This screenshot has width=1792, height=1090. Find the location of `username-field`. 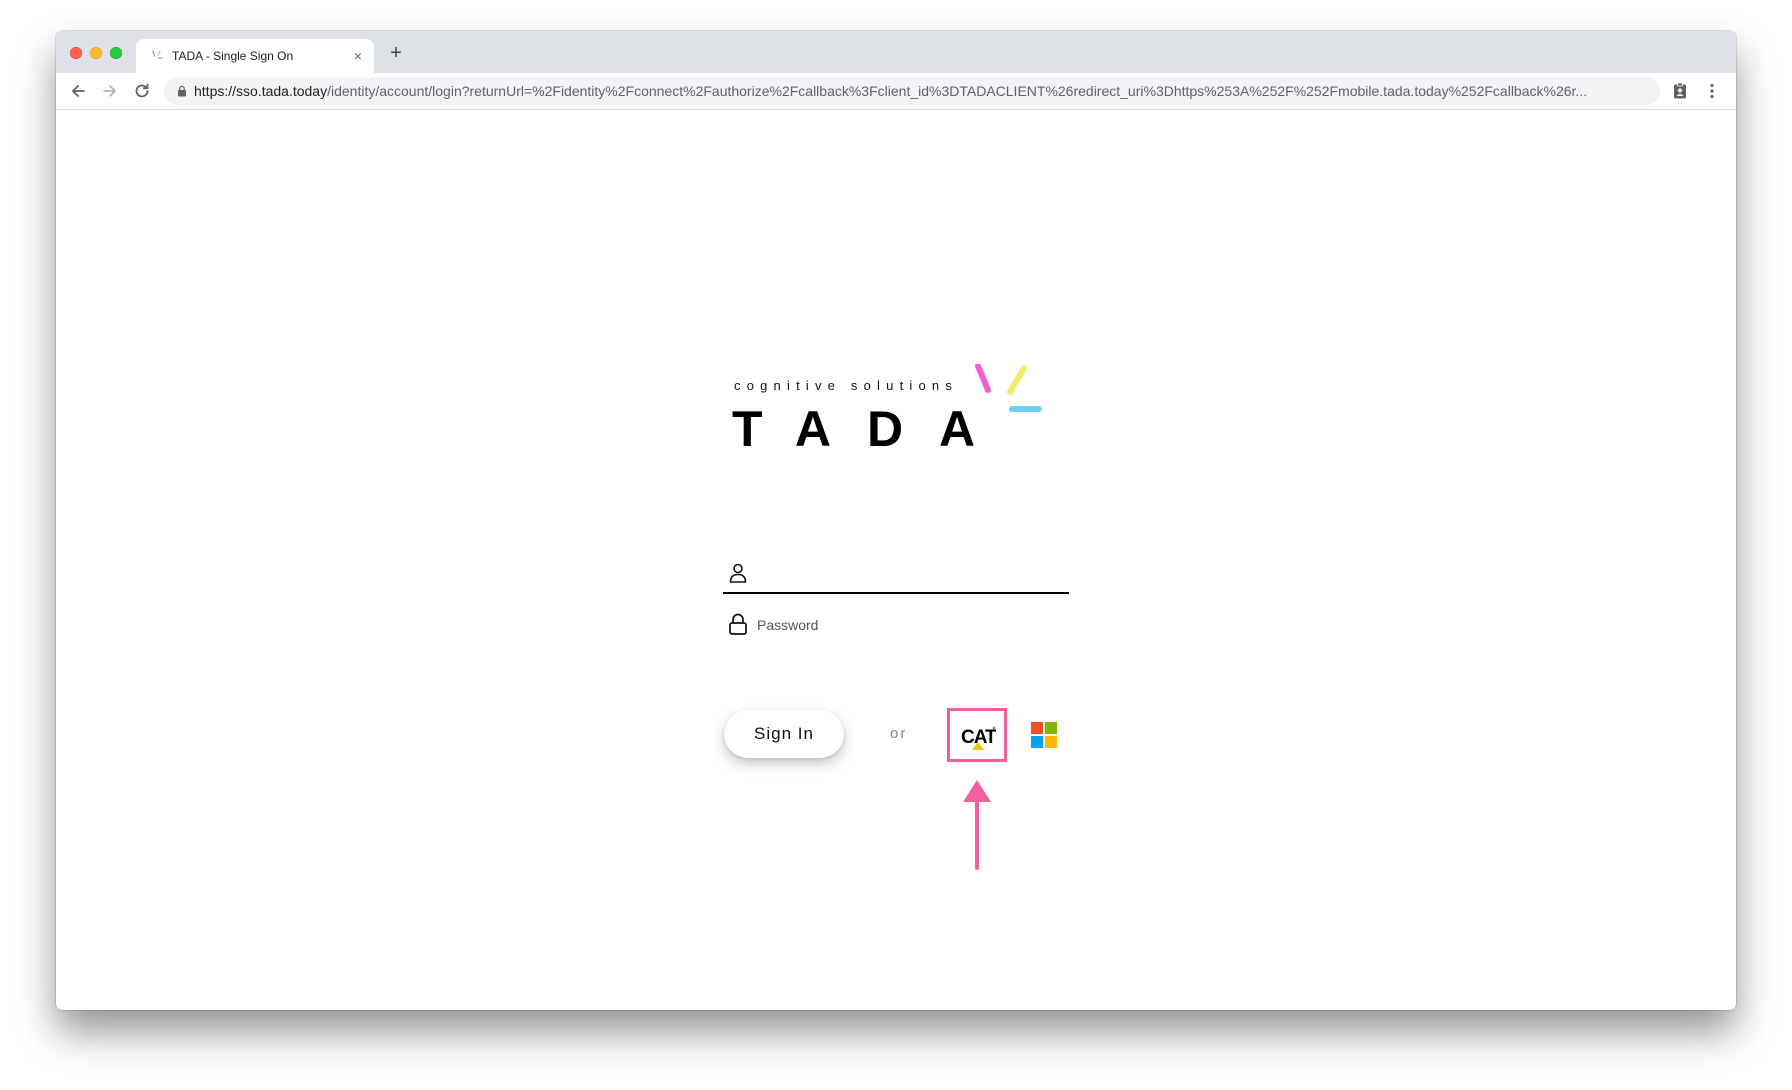

username-field is located at coordinates (896, 574).